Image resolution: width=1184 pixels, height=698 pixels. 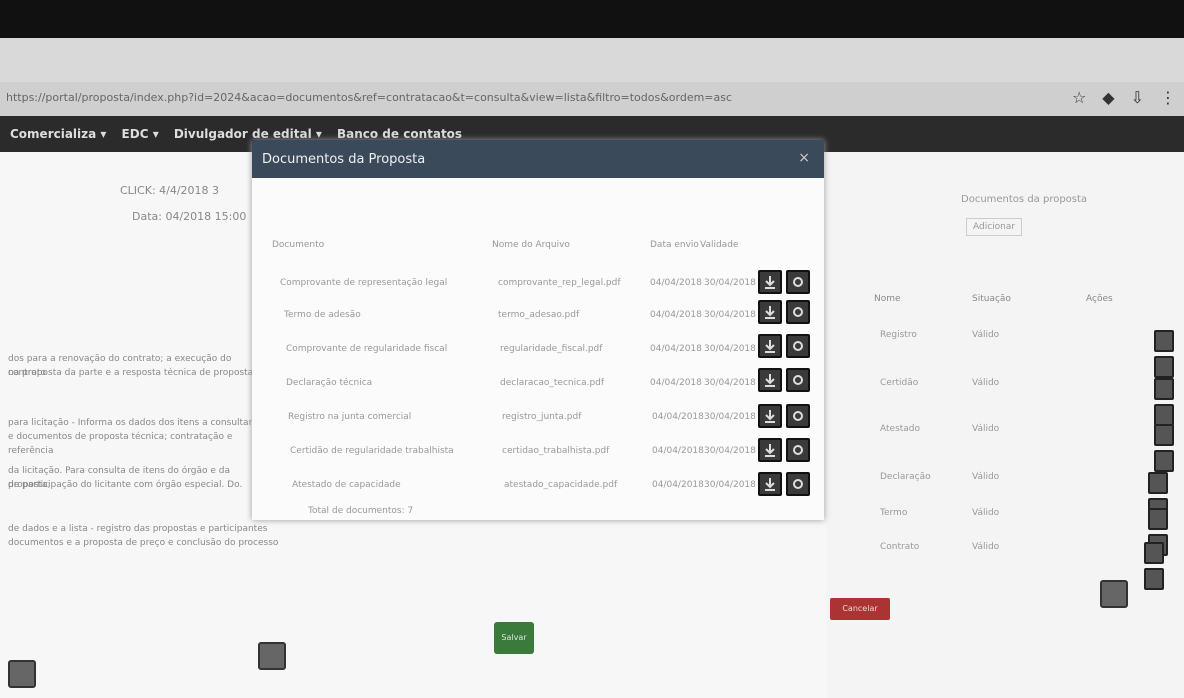 What do you see at coordinates (372, 451) in the screenshot?
I see `doc-name: Certidão de regularidade trabalhista` at bounding box center [372, 451].